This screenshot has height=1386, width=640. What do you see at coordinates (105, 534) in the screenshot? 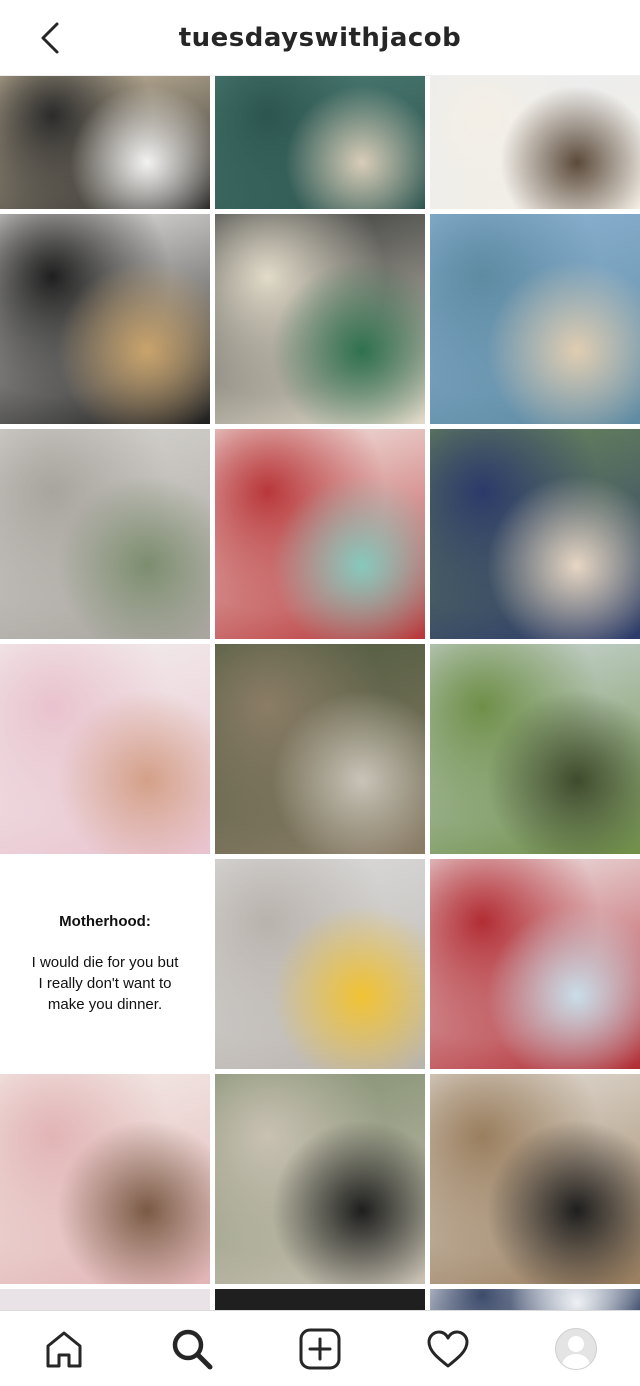
I see `yesteryear-village-photo` at bounding box center [105, 534].